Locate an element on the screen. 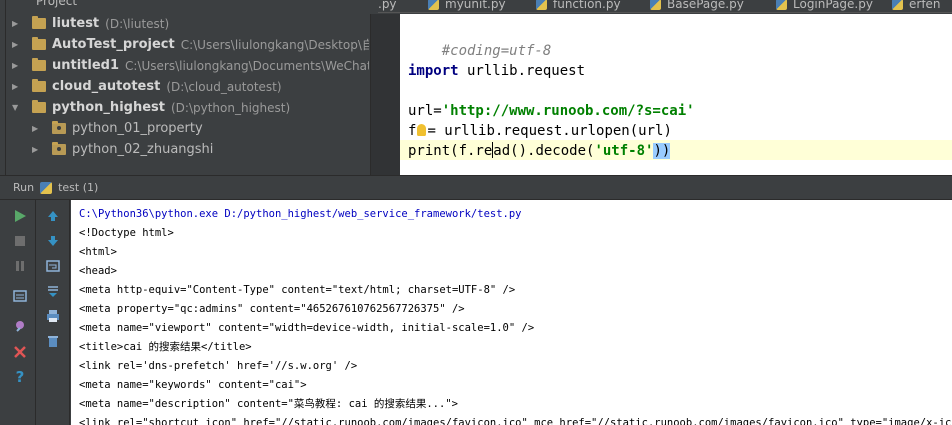 Image resolution: width=952 pixels, height=425 pixels. tree-item-name: python_02_zhuangshi is located at coordinates (143, 149).